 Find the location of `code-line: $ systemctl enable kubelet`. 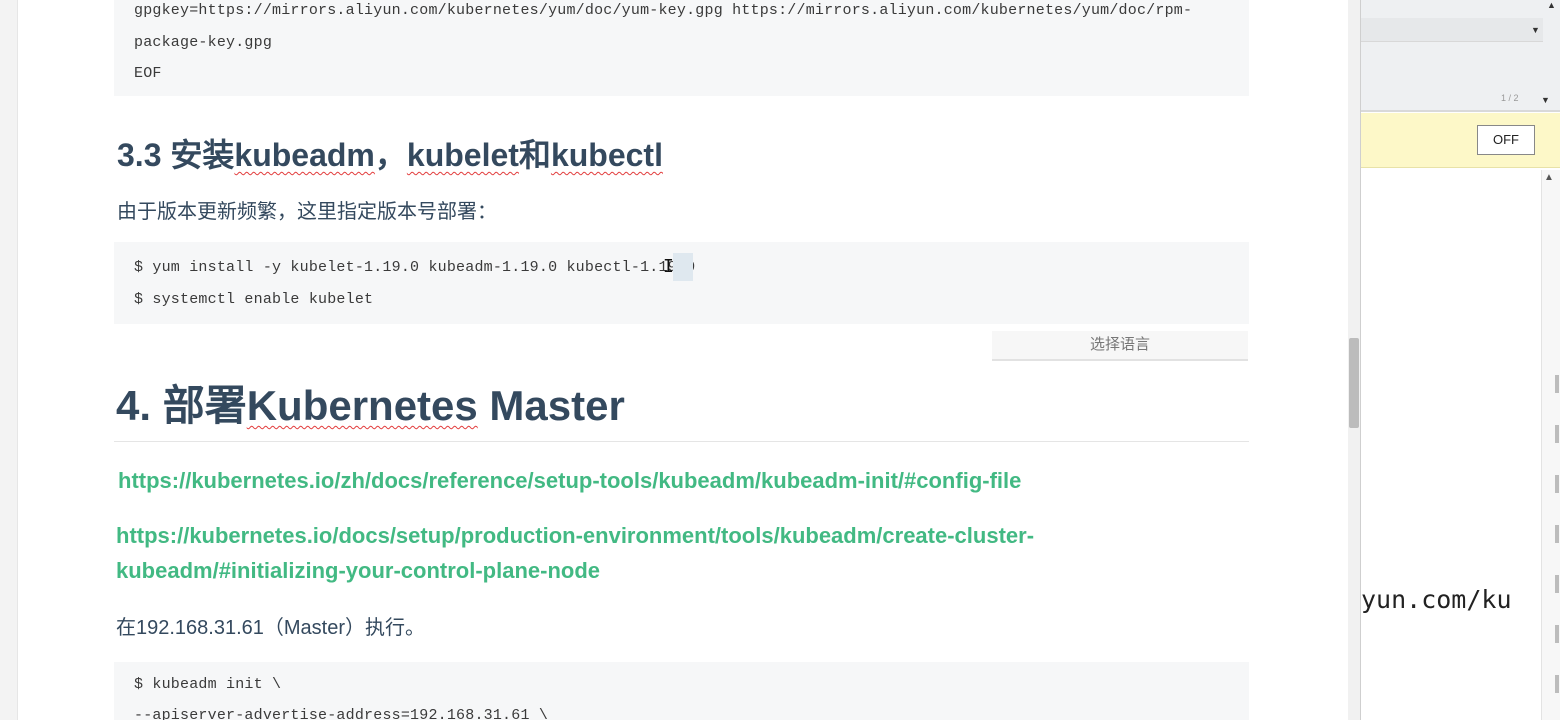

code-line: $ systemctl enable kubelet is located at coordinates (253, 299).